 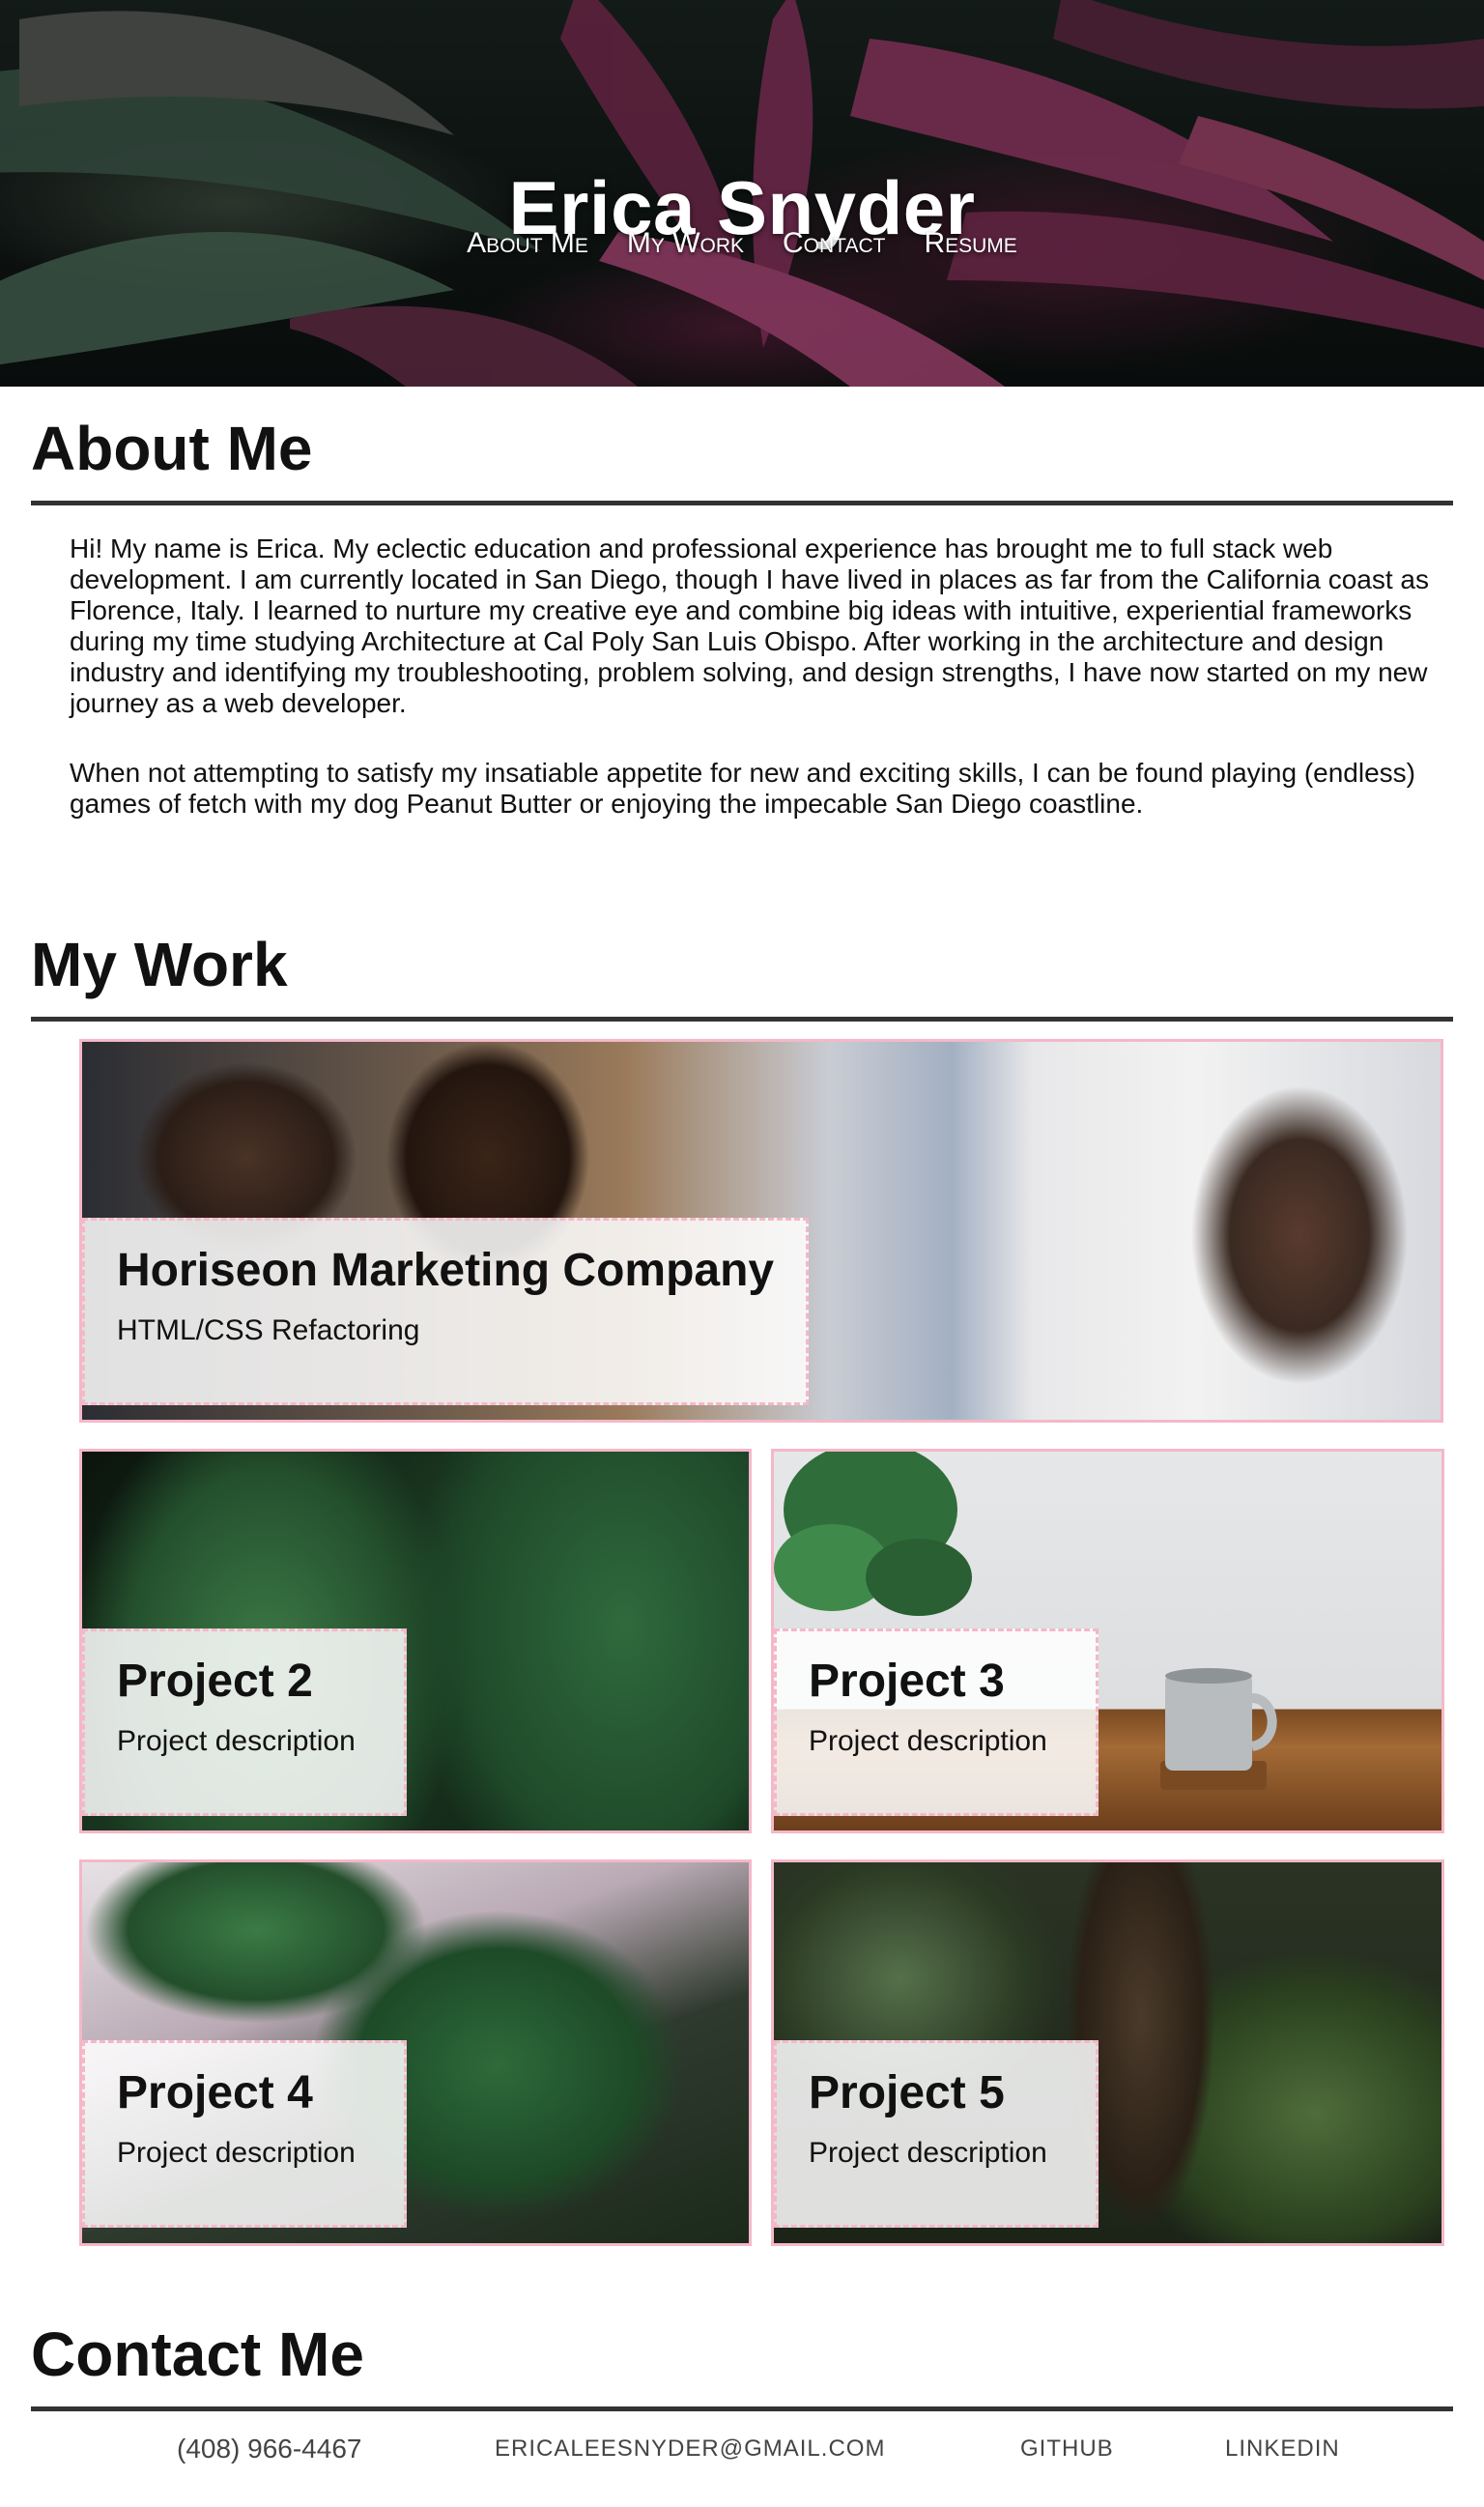 I want to click on project-title: Project 2, so click(x=215, y=1681).